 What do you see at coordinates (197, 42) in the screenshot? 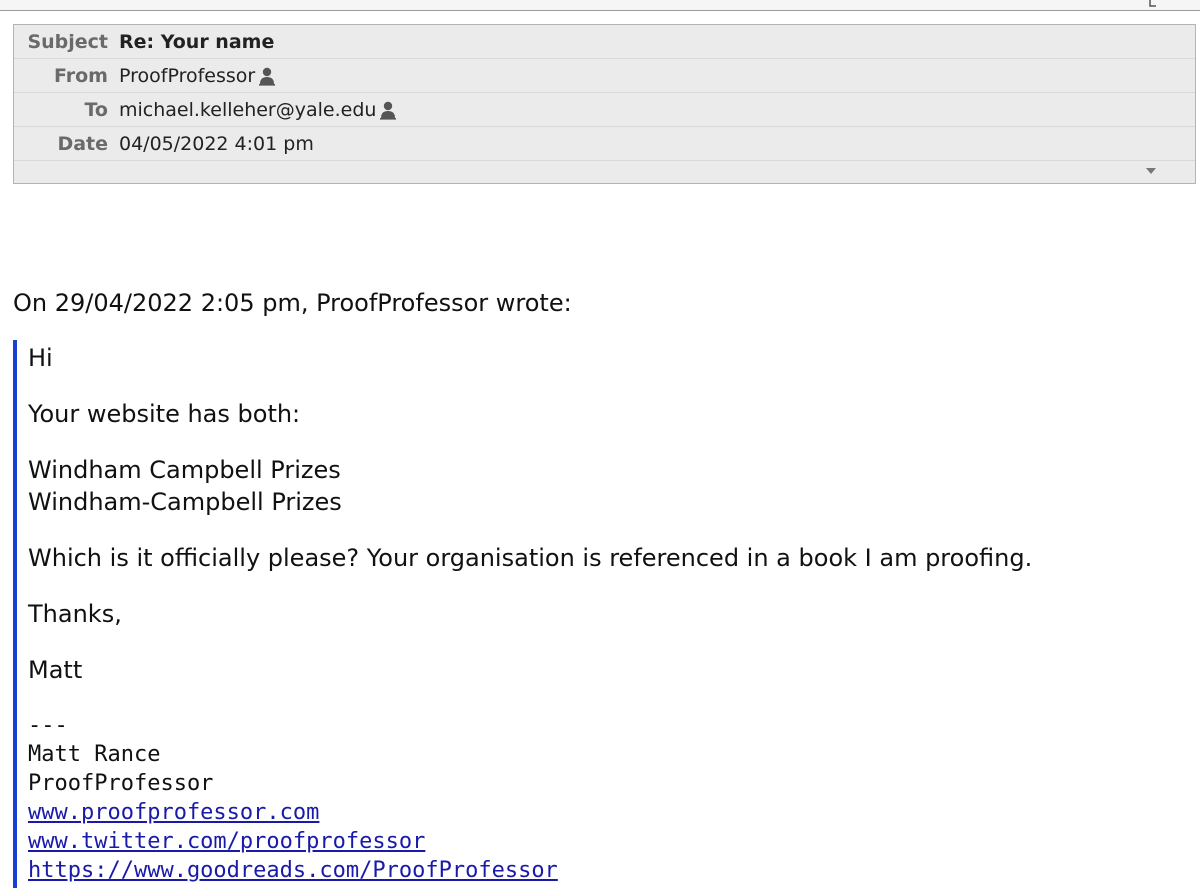
I see `subject-value: Re: Your name` at bounding box center [197, 42].